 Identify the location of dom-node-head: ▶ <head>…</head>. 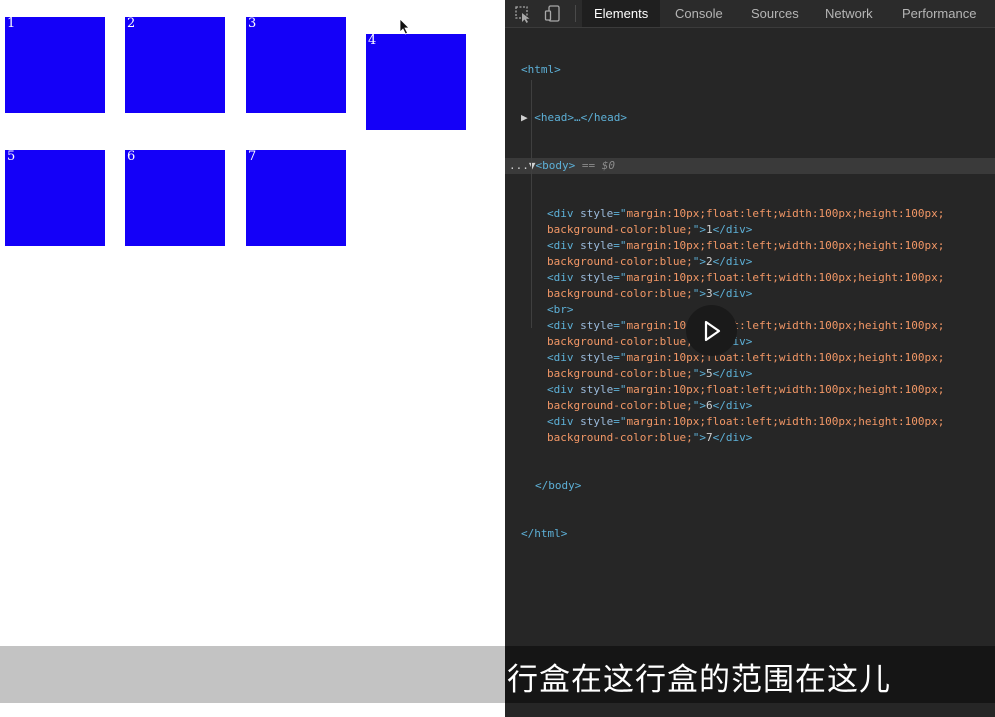
(750, 118).